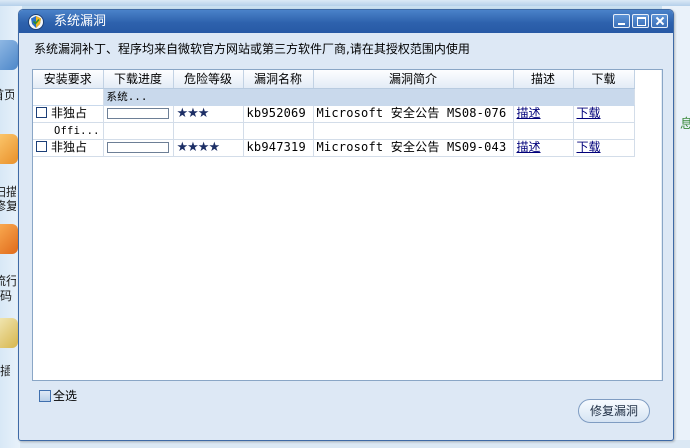 This screenshot has width=690, height=448. What do you see at coordinates (614, 411) in the screenshot?
I see `fix-vulnerabilities-button: 修复漏洞` at bounding box center [614, 411].